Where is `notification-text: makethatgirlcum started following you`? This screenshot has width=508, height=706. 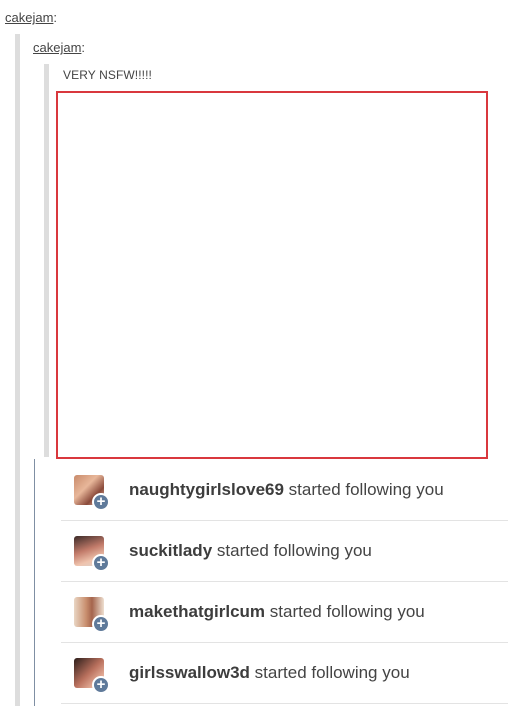 notification-text: makethatgirlcum started following you is located at coordinates (277, 612).